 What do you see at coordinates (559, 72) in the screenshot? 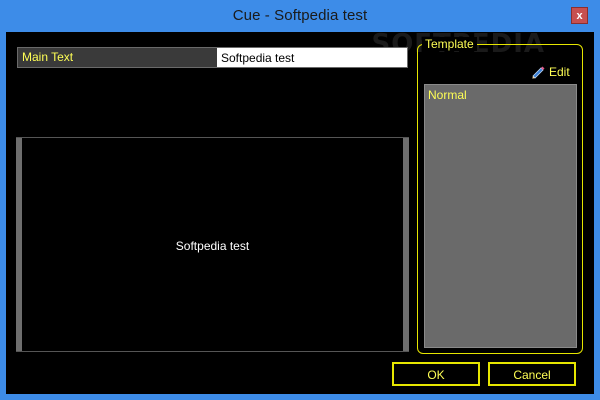
I see `edit-label: Edit` at bounding box center [559, 72].